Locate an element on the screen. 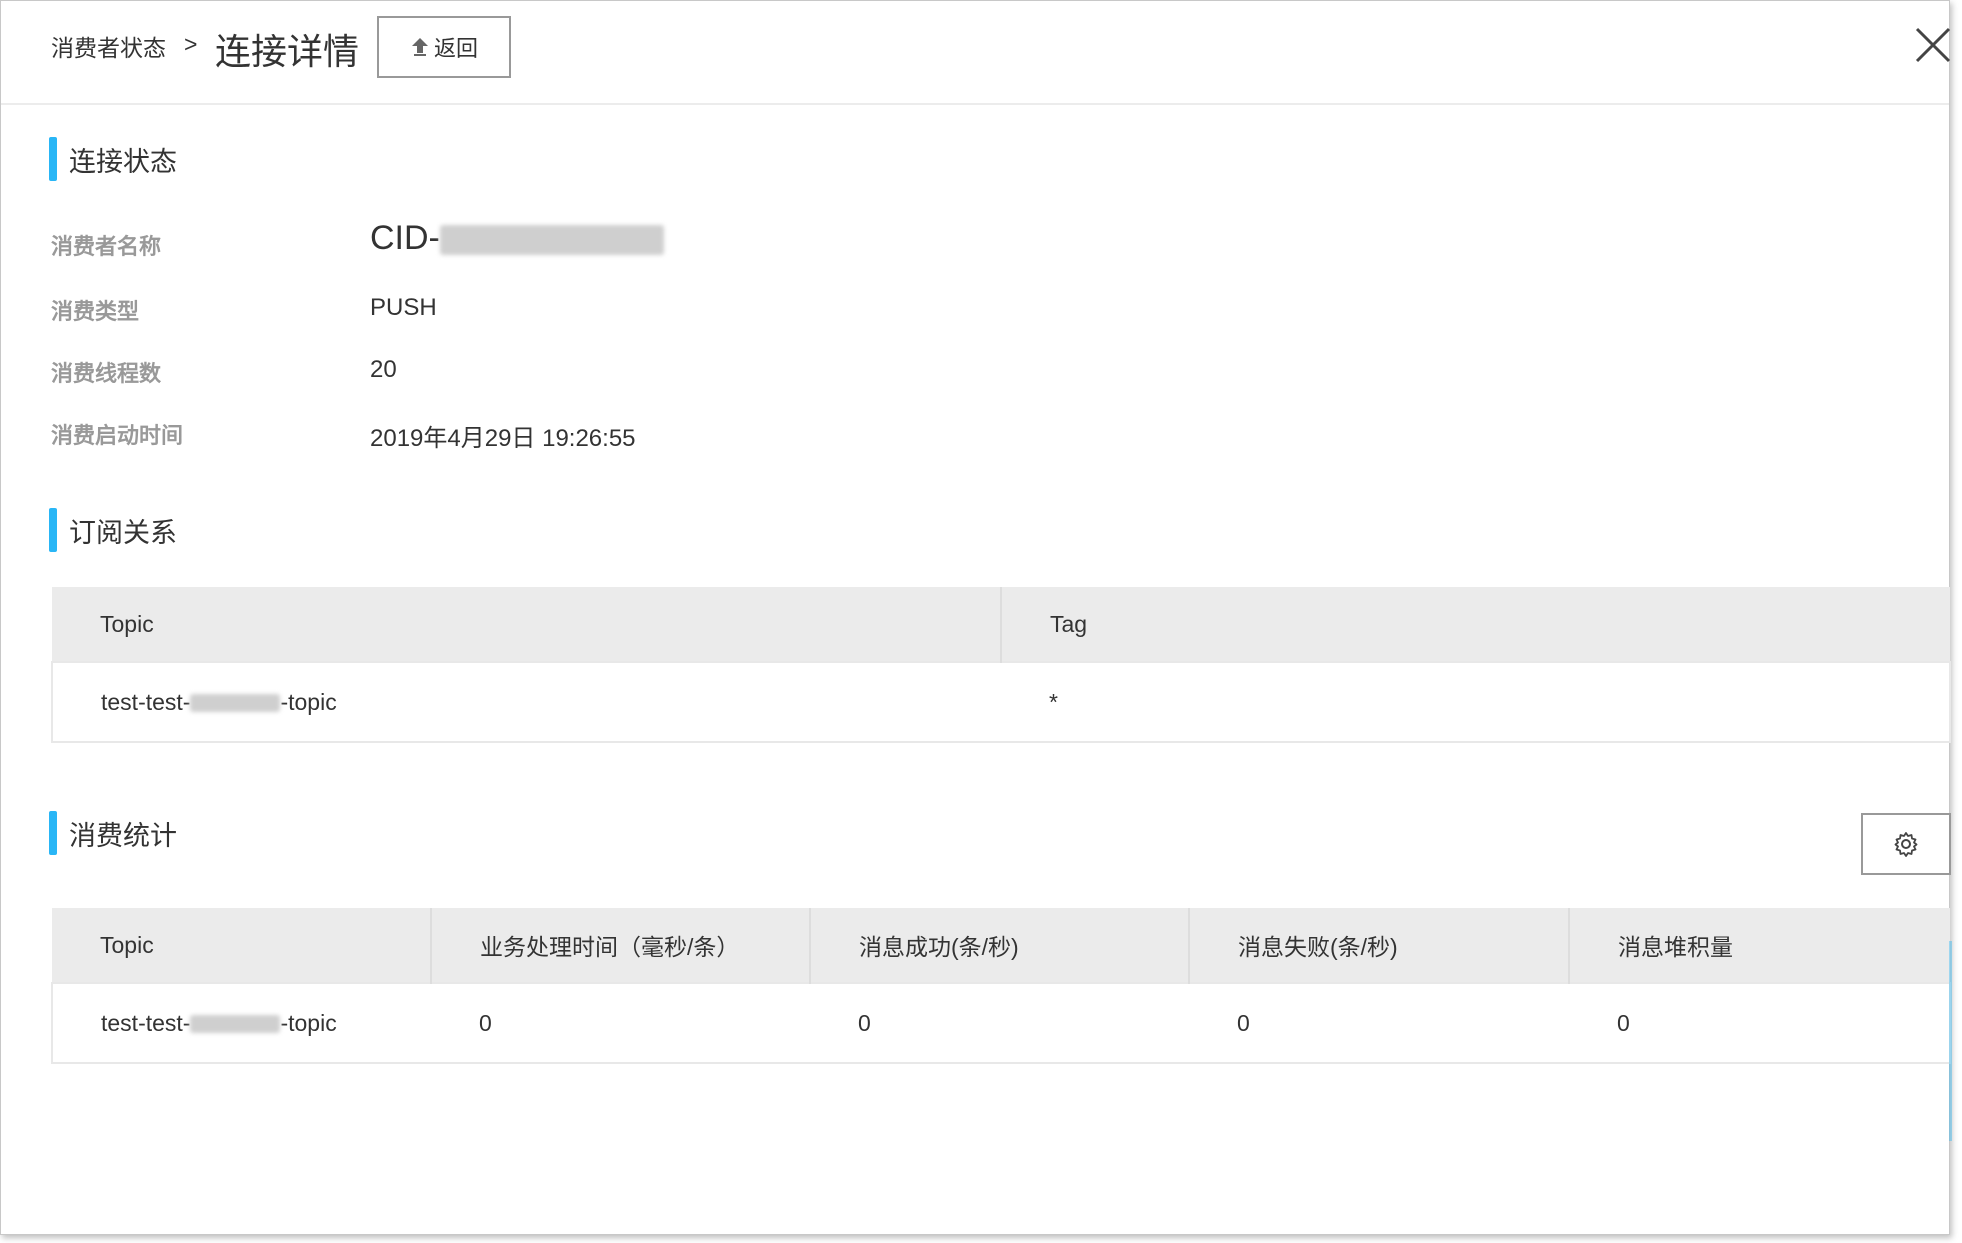  column-header-success: 消息成功(条/秒) is located at coordinates (1000, 945).